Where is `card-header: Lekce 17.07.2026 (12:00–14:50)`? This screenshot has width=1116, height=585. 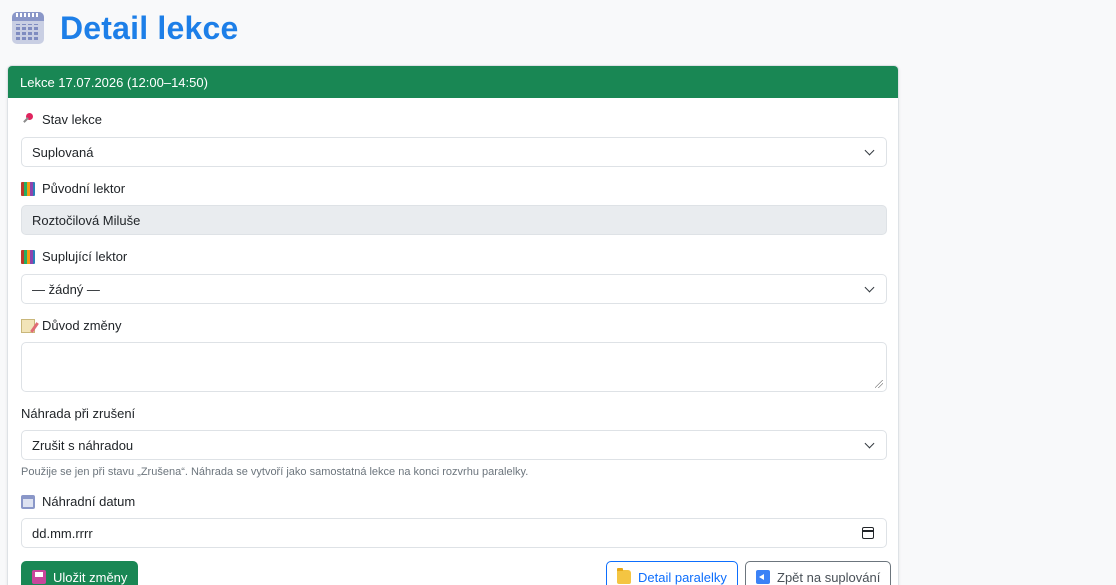 card-header: Lekce 17.07.2026 (12:00–14:50) is located at coordinates (453, 82).